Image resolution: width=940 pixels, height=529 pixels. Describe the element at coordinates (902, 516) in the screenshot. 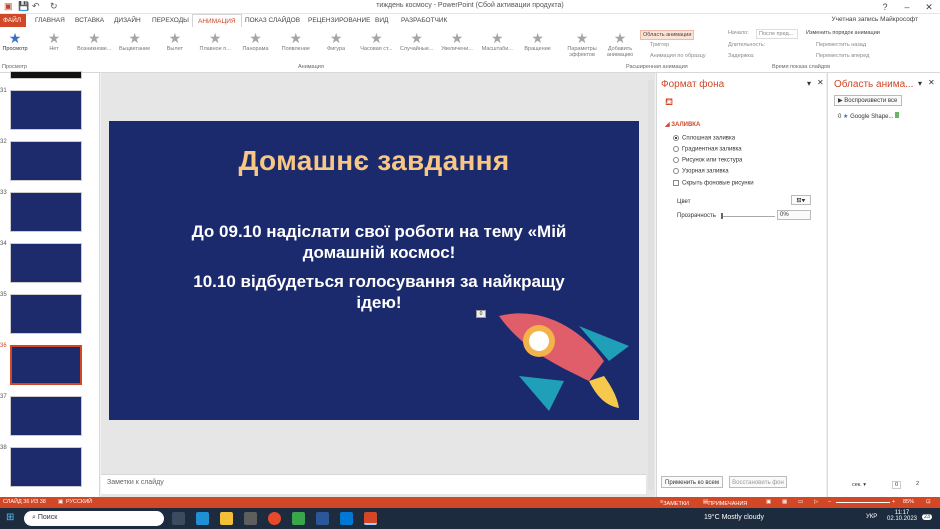

I see `clock: 11:17 02.10.2023` at that location.